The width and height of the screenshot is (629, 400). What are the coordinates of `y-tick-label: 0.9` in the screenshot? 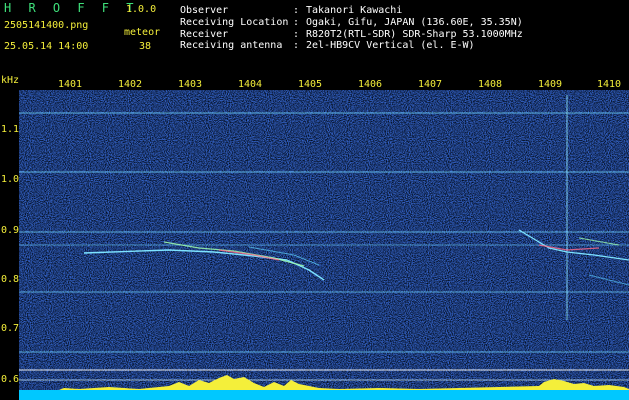 It's located at (10, 230).